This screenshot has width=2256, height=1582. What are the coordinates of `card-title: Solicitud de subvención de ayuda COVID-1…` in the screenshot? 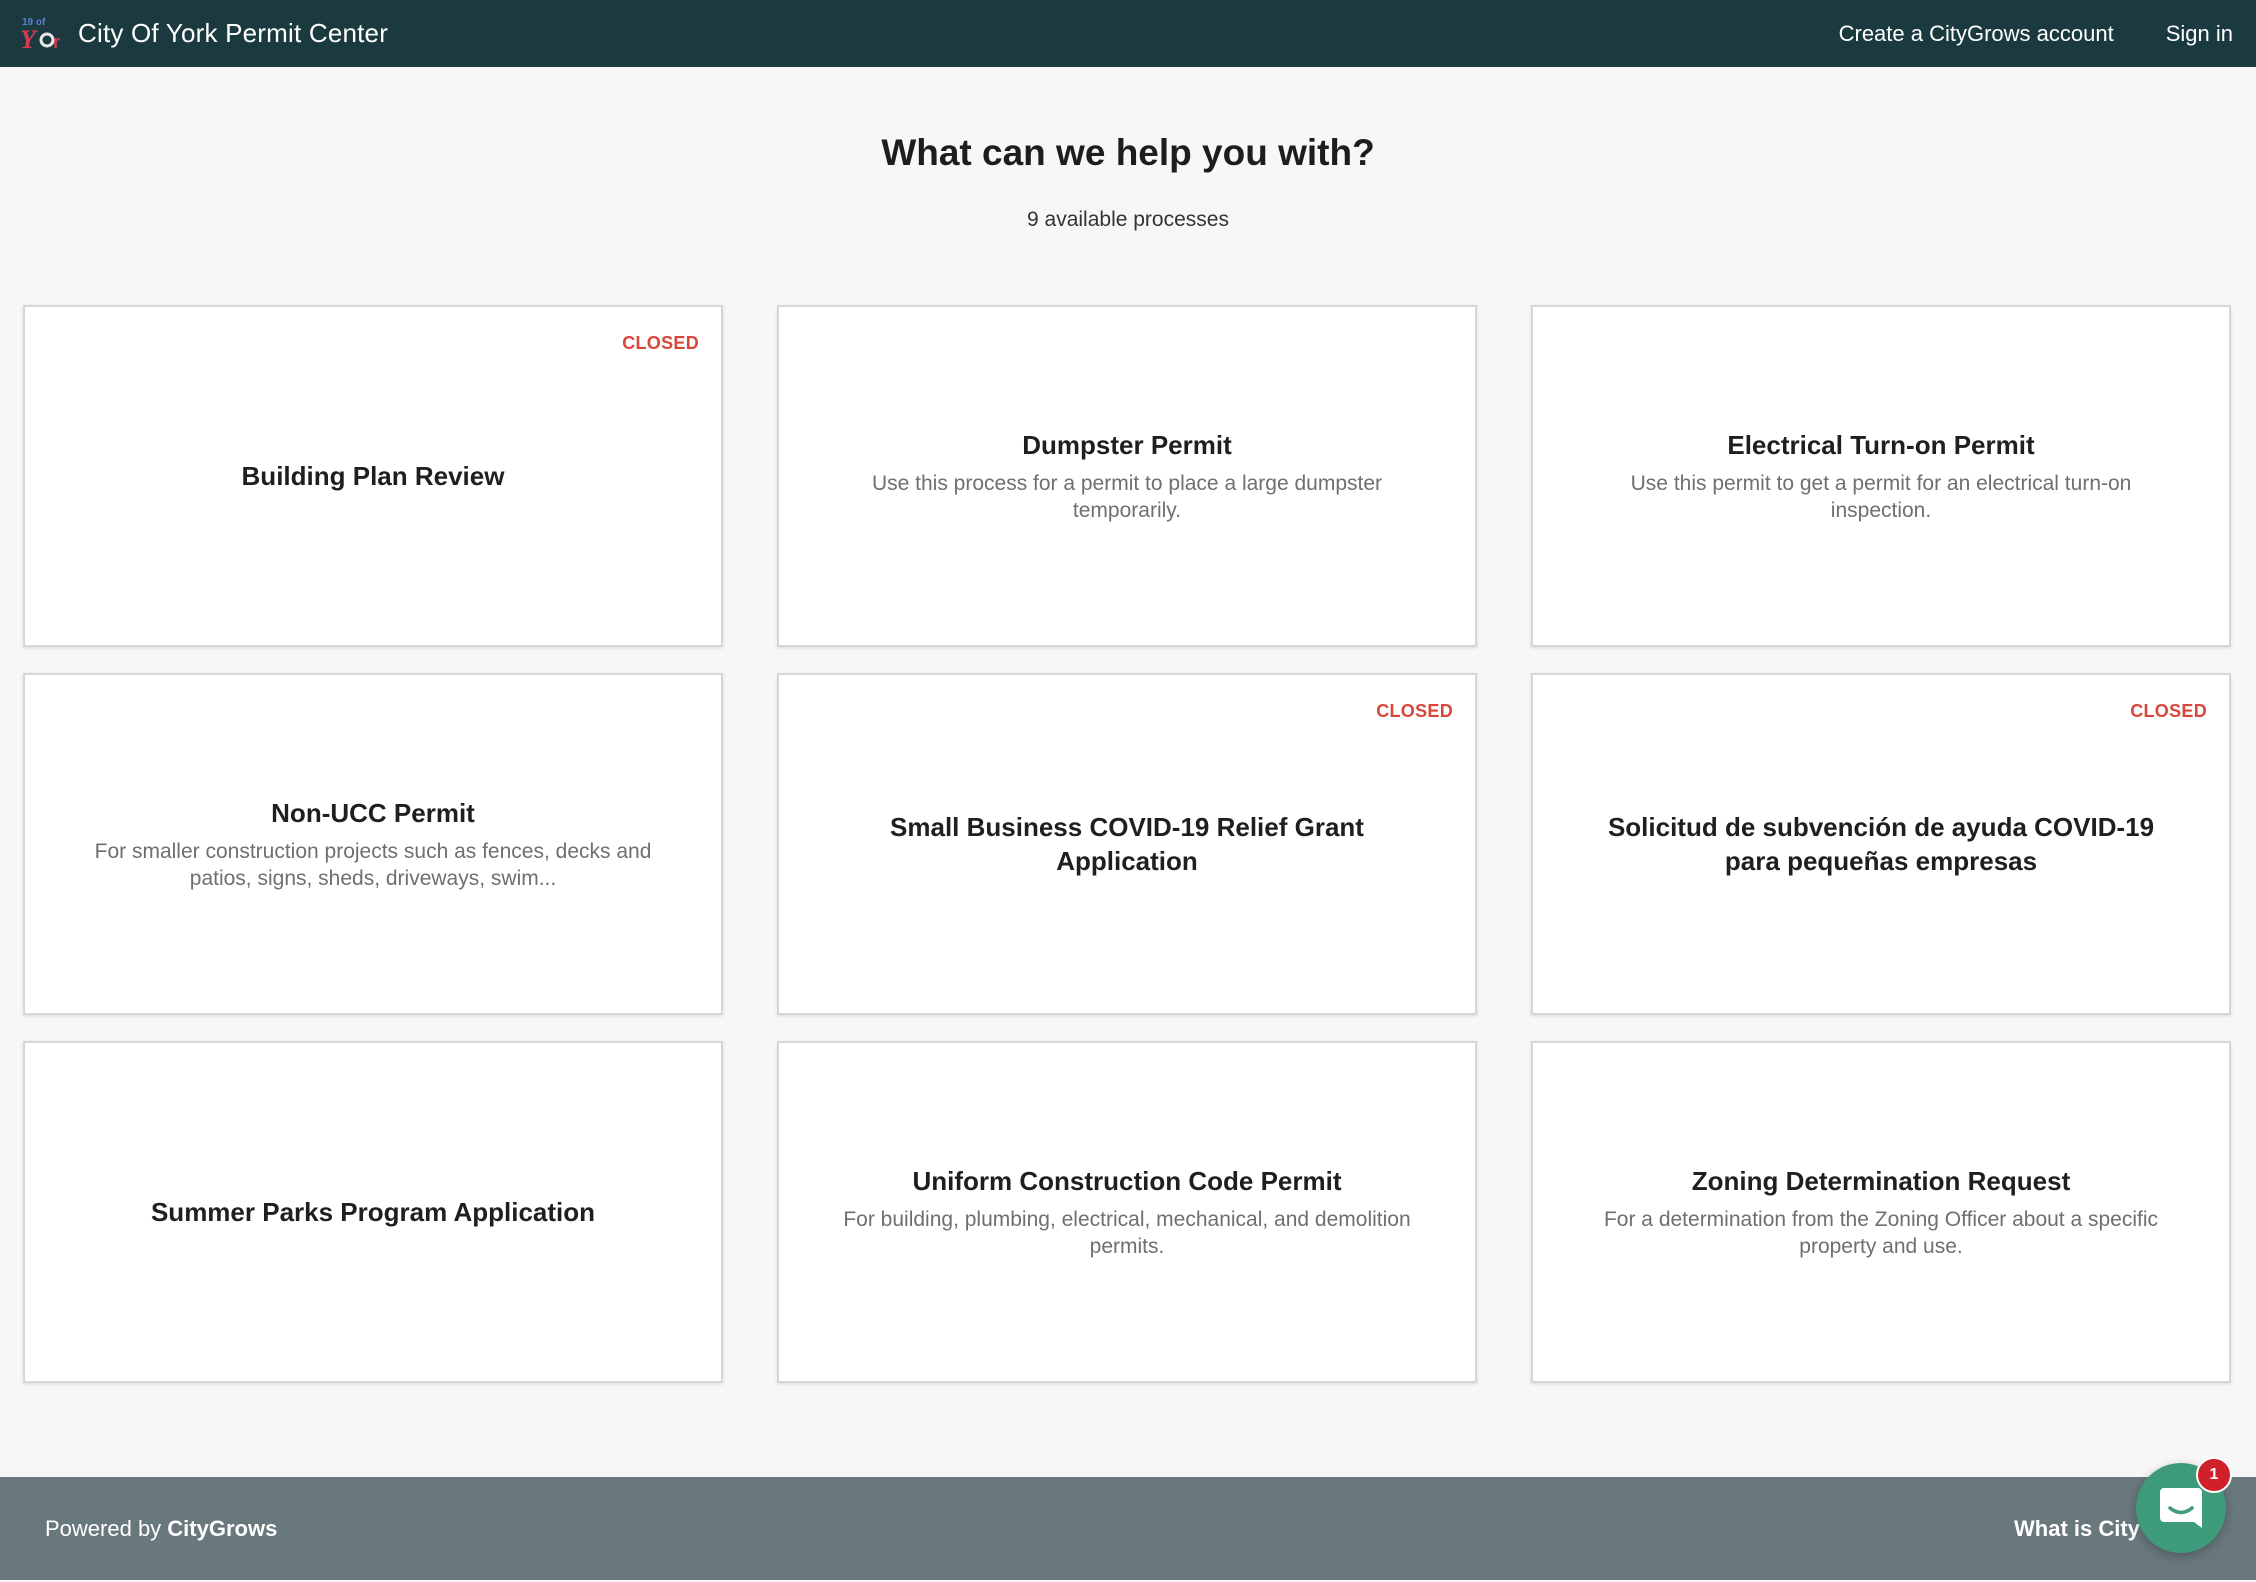 It's located at (1881, 844).